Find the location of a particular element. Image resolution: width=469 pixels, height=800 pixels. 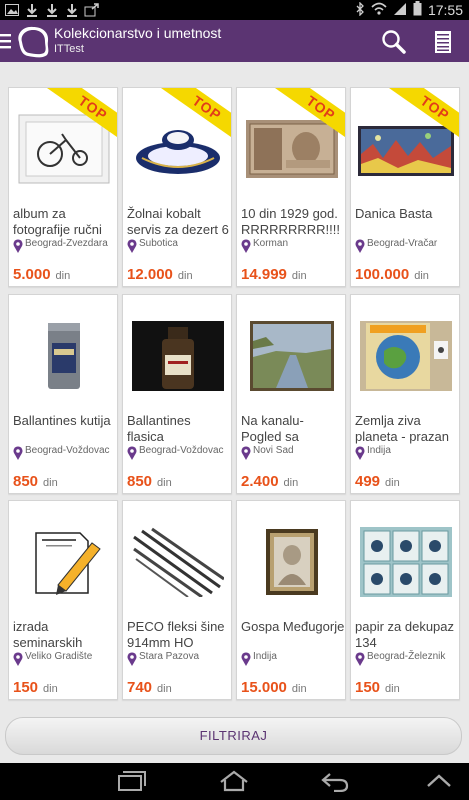

navigation-bar is located at coordinates (234, 781).